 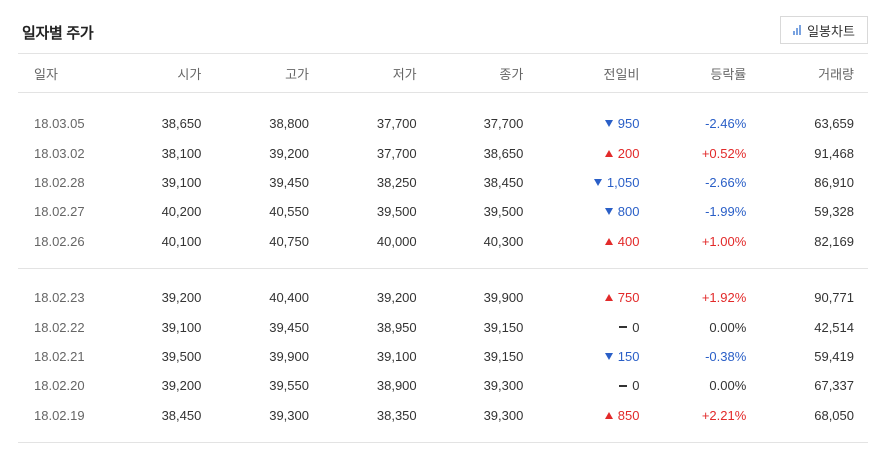 I want to click on change-cell: 800, so click(x=581, y=211).